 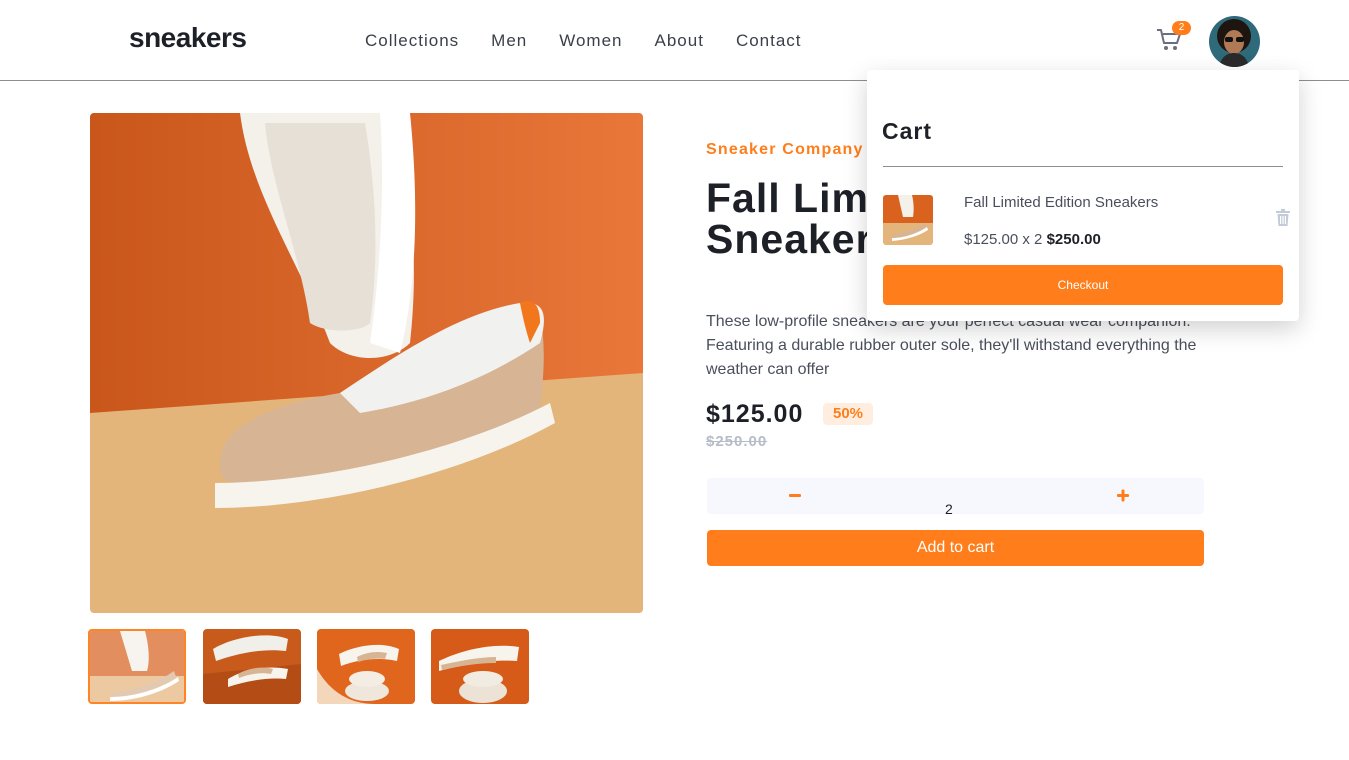 I want to click on cart-item-price: $125.00 x 2 $250.00, so click(x=1032, y=239).